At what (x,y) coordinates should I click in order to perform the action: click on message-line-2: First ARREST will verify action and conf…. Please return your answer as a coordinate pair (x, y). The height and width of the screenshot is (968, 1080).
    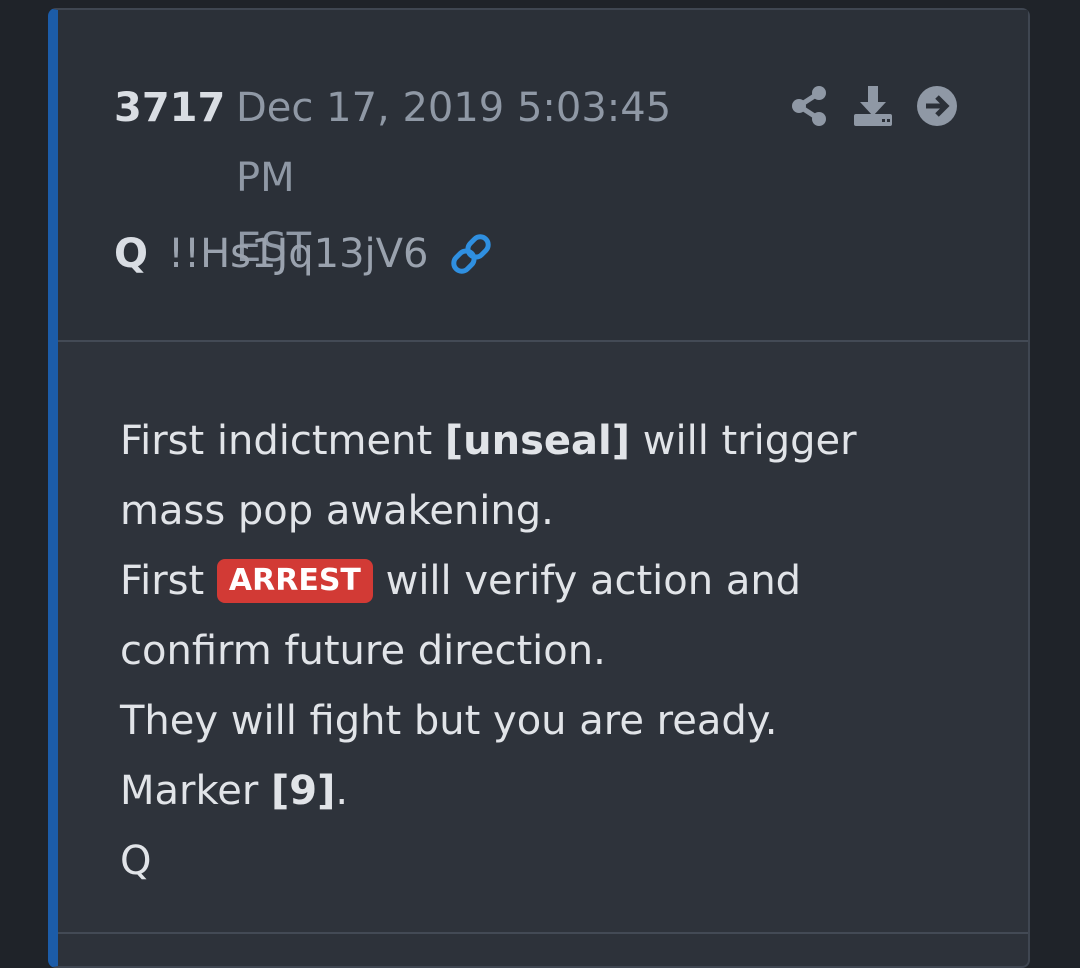
    Looking at the image, I should click on (540, 616).